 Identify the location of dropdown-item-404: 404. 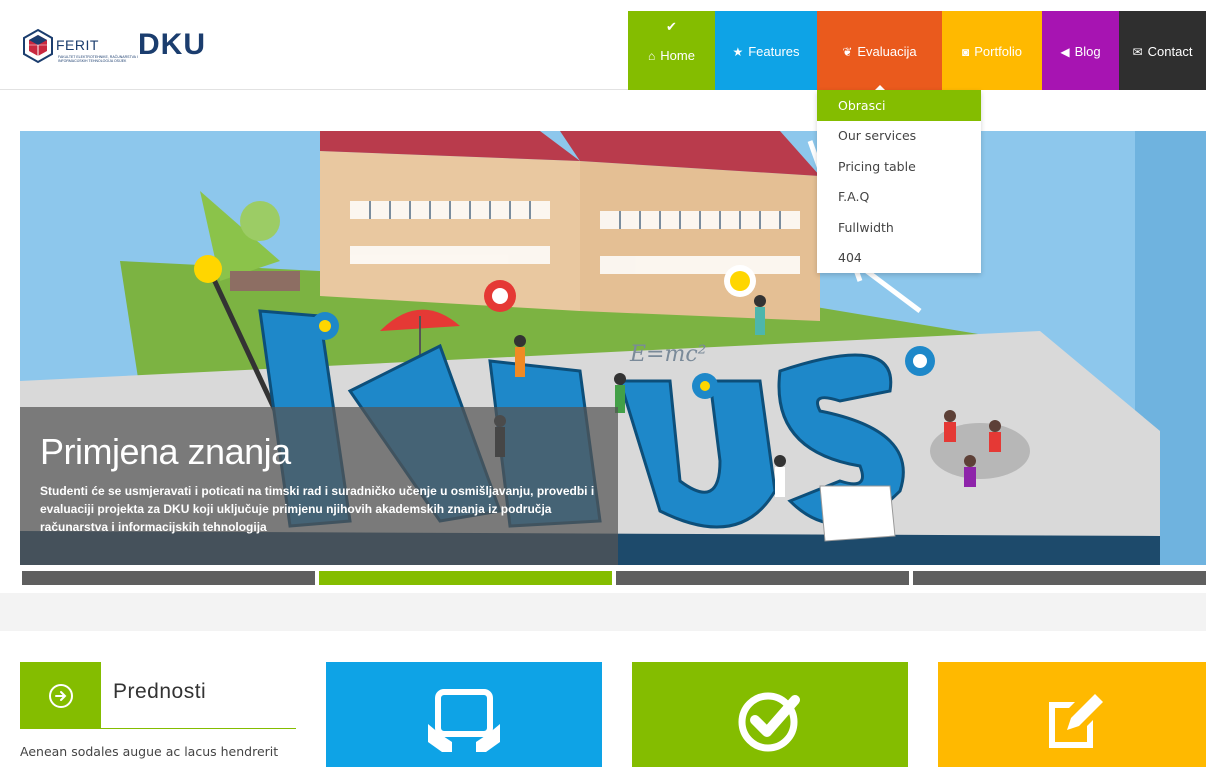
(899, 258).